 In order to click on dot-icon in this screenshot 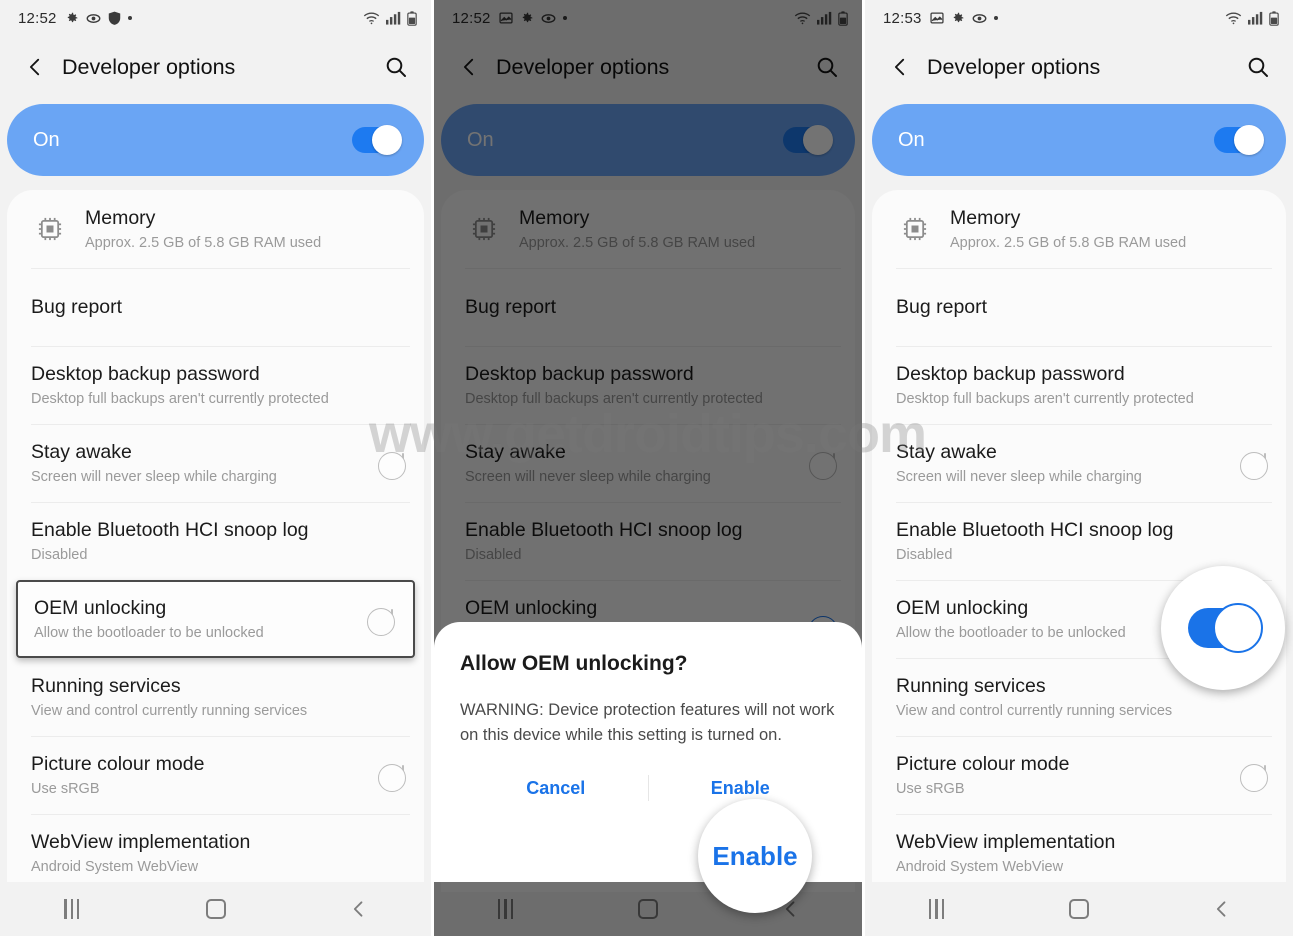, I will do `click(995, 18)`.